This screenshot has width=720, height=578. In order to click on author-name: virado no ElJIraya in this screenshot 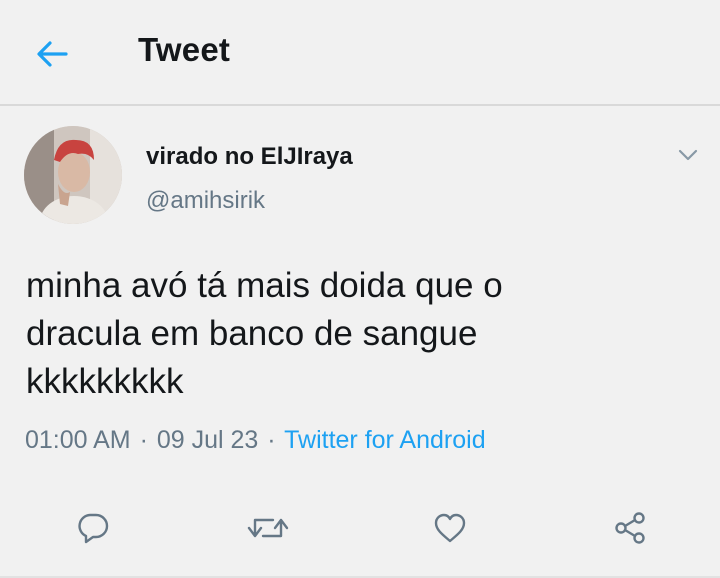, I will do `click(249, 157)`.